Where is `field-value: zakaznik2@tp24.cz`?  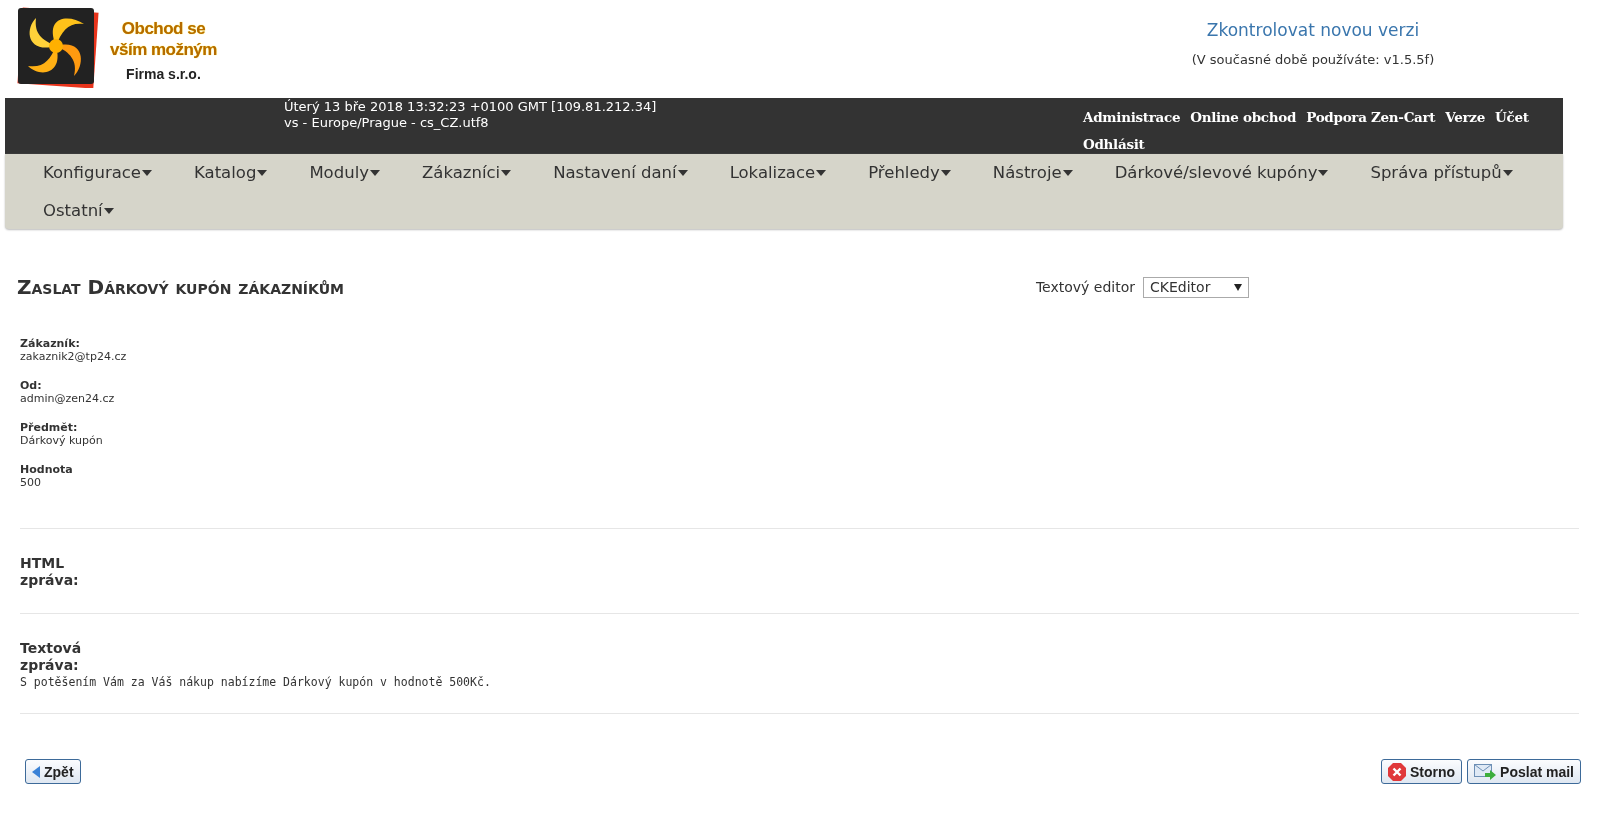
field-value: zakaznik2@tp24.cz is located at coordinates (73, 357).